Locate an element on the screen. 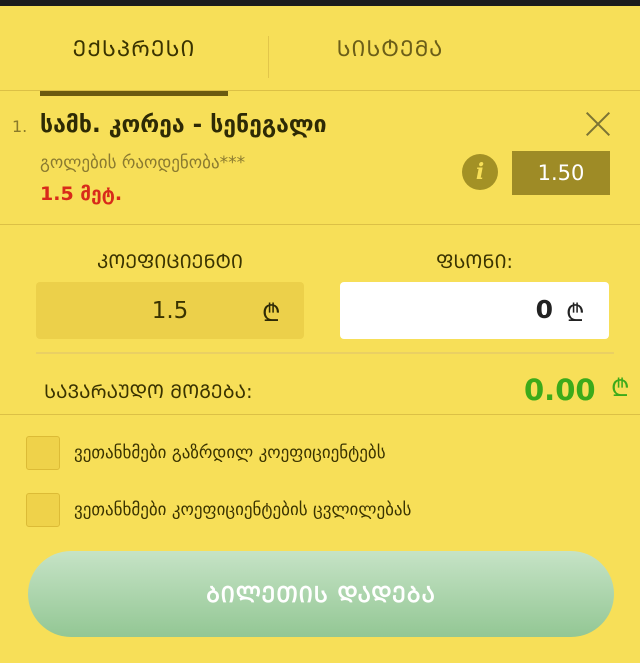 This screenshot has height=663, width=640. bet-market: გოლების რაოდენობა*** is located at coordinates (143, 163).